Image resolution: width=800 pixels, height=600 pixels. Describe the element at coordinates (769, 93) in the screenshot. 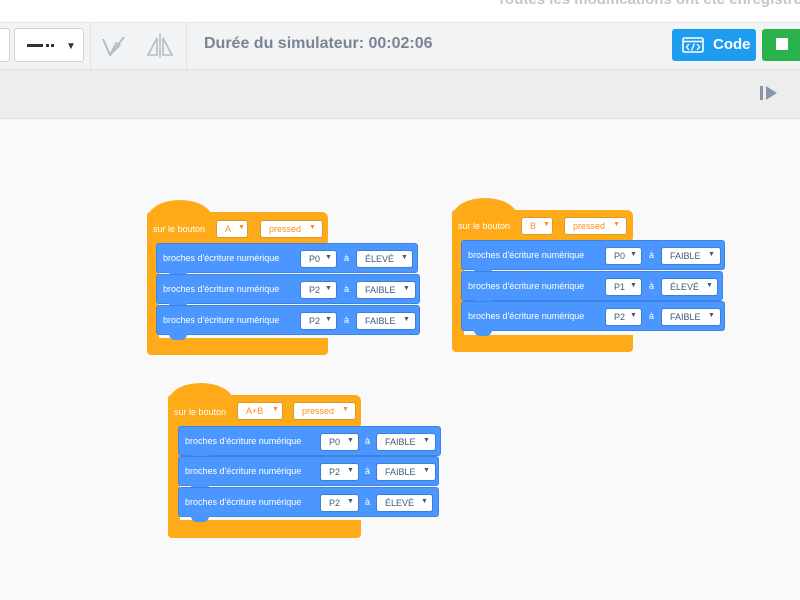

I see `step-icon` at that location.